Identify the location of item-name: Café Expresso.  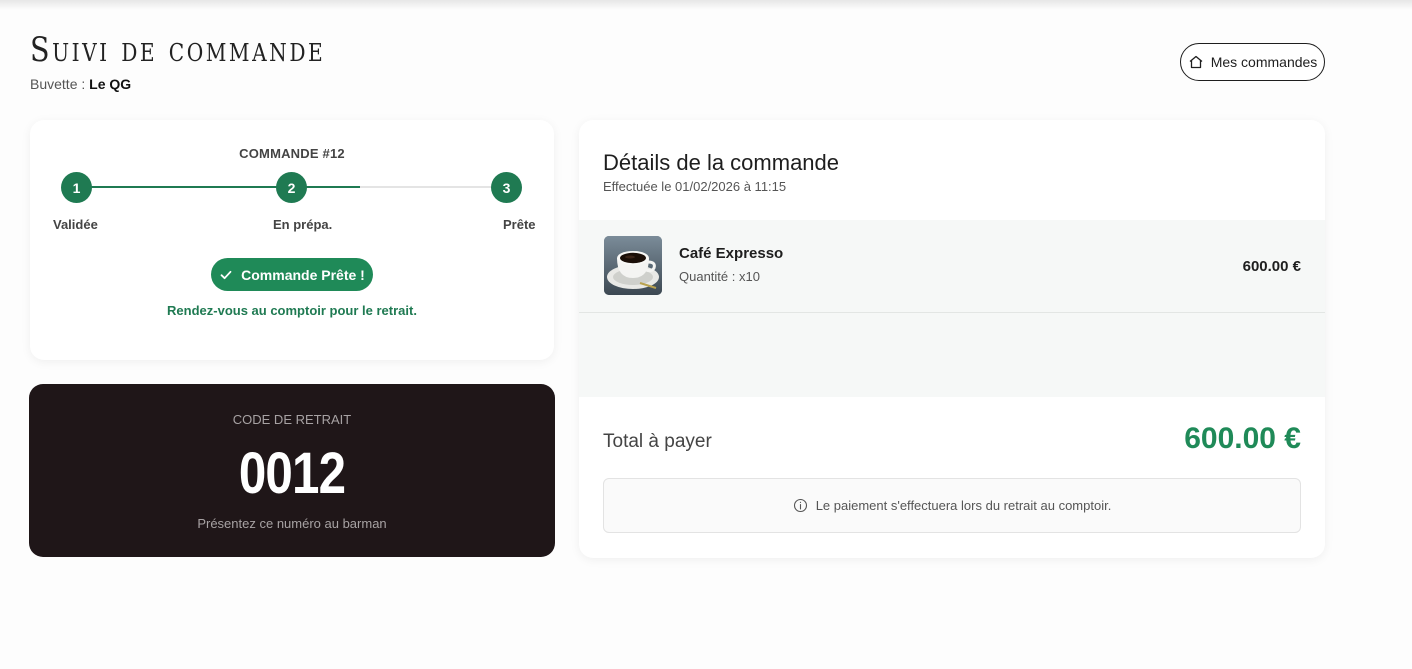
(731, 253).